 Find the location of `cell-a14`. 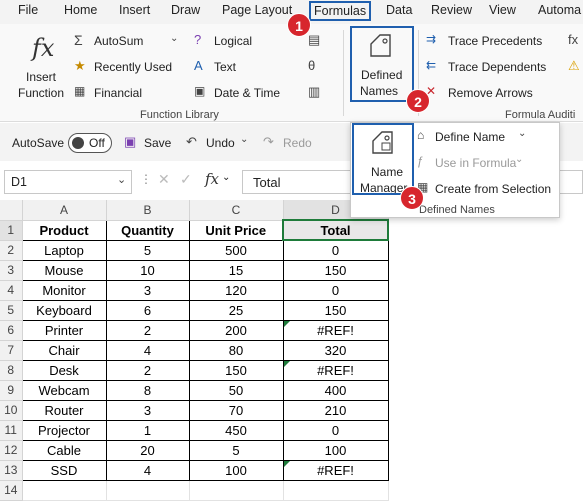

cell-a14 is located at coordinates (64, 490).